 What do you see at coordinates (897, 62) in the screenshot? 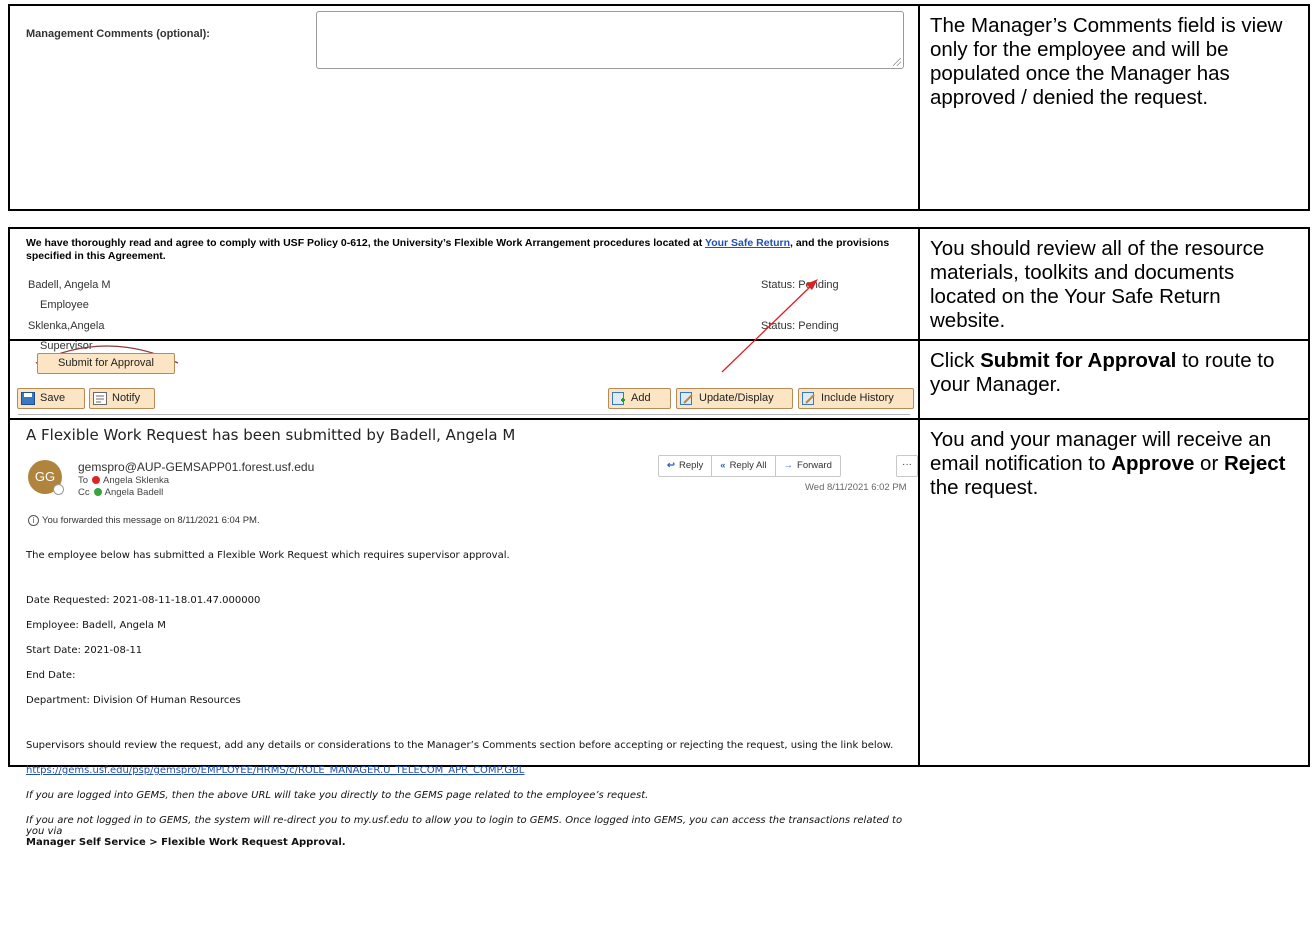
I see `resize-grip-icon` at bounding box center [897, 62].